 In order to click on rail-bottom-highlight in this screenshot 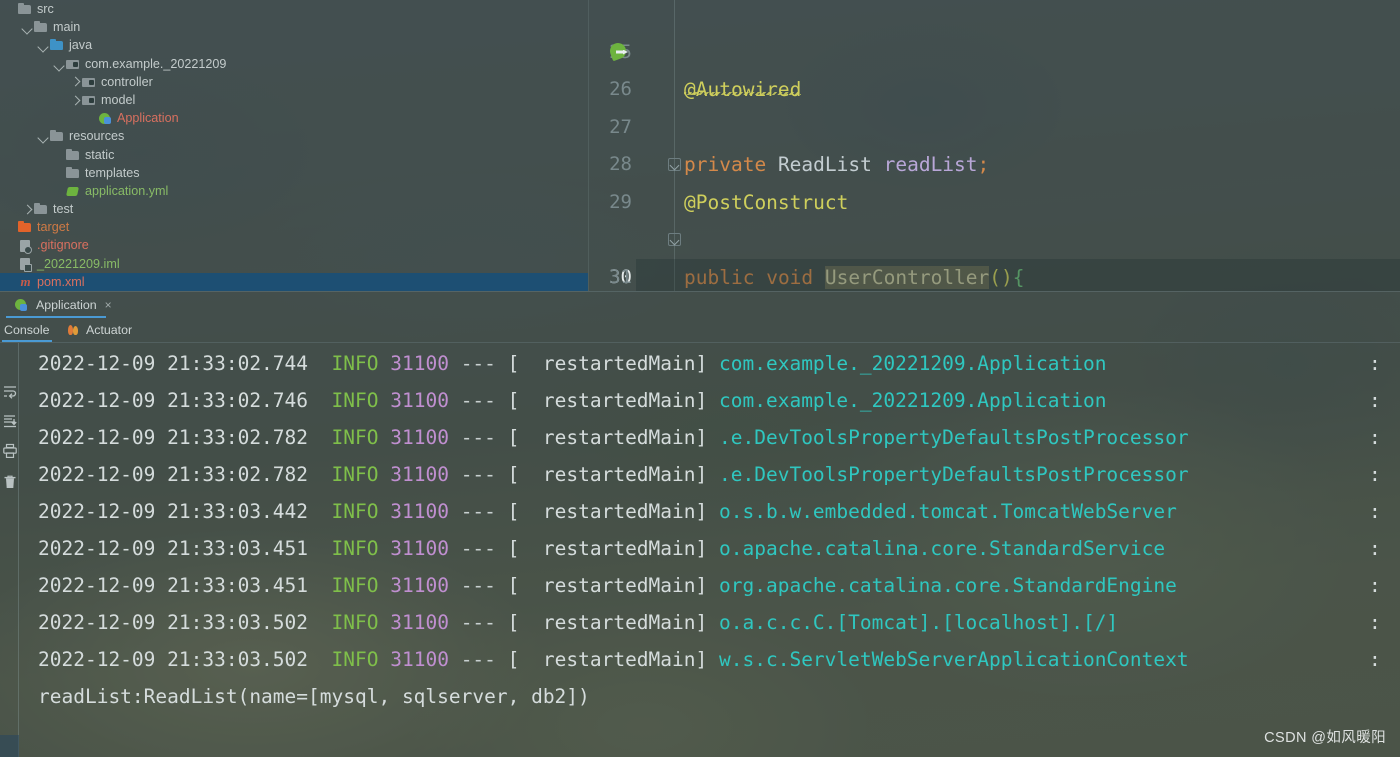, I will do `click(9, 746)`.